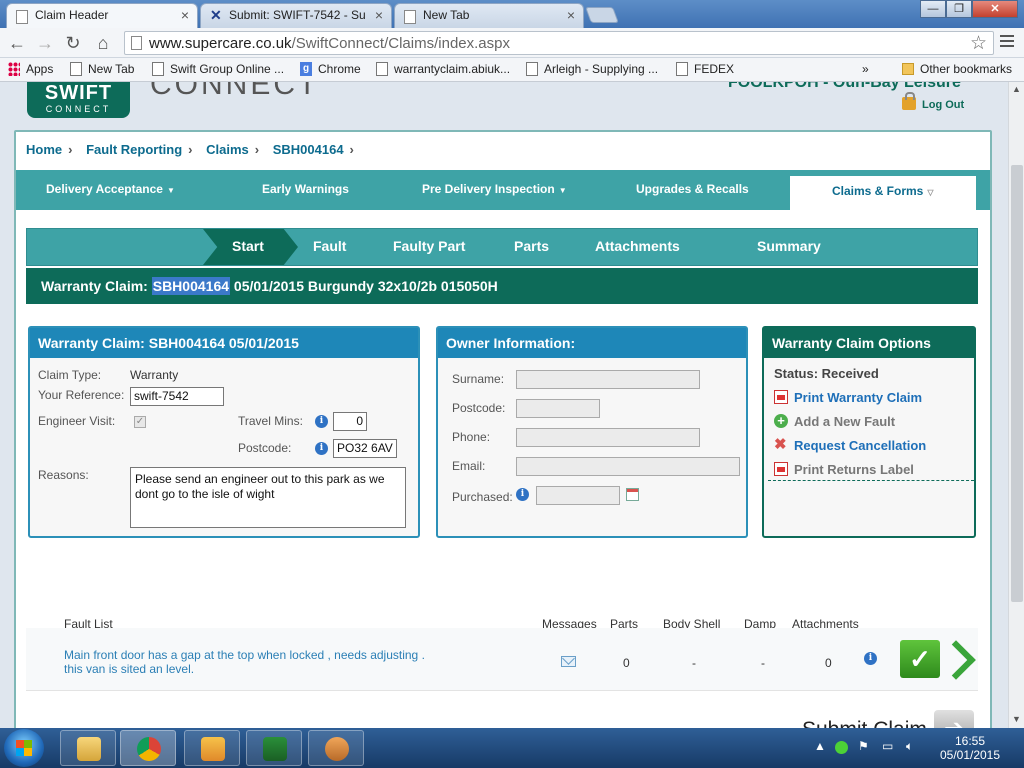  Describe the element at coordinates (227, 149) in the screenshot. I see `breadcrumb-claims: Claims` at that location.